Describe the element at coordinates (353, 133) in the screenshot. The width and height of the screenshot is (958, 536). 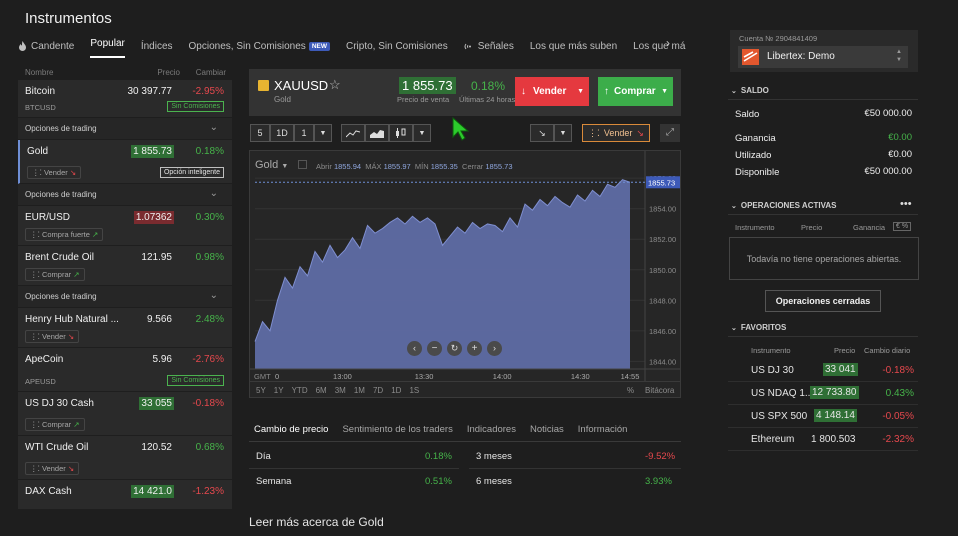
I see `line-chart-button` at that location.